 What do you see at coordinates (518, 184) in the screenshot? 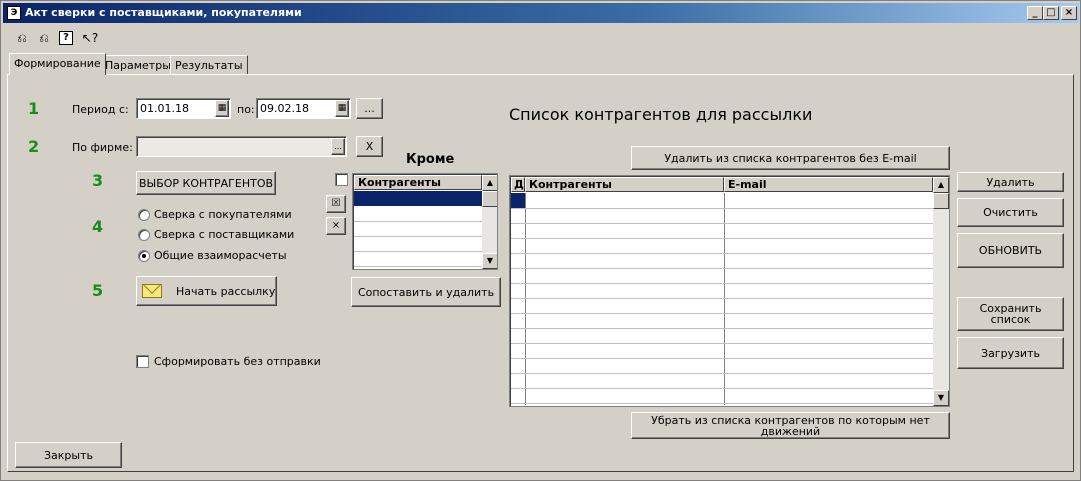
I see `mailing-column-flag: Д` at bounding box center [518, 184].